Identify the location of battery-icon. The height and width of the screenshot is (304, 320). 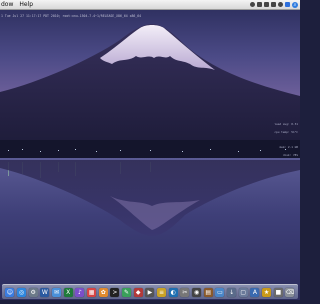
(273, 4).